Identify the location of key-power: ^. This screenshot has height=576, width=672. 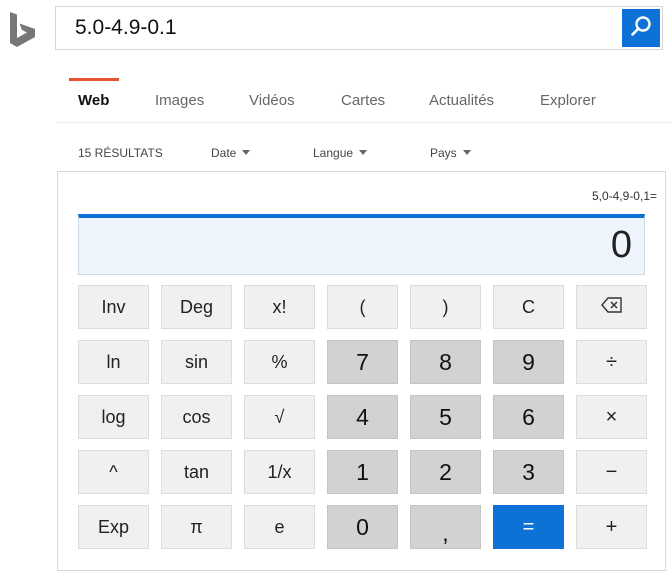
(113, 472).